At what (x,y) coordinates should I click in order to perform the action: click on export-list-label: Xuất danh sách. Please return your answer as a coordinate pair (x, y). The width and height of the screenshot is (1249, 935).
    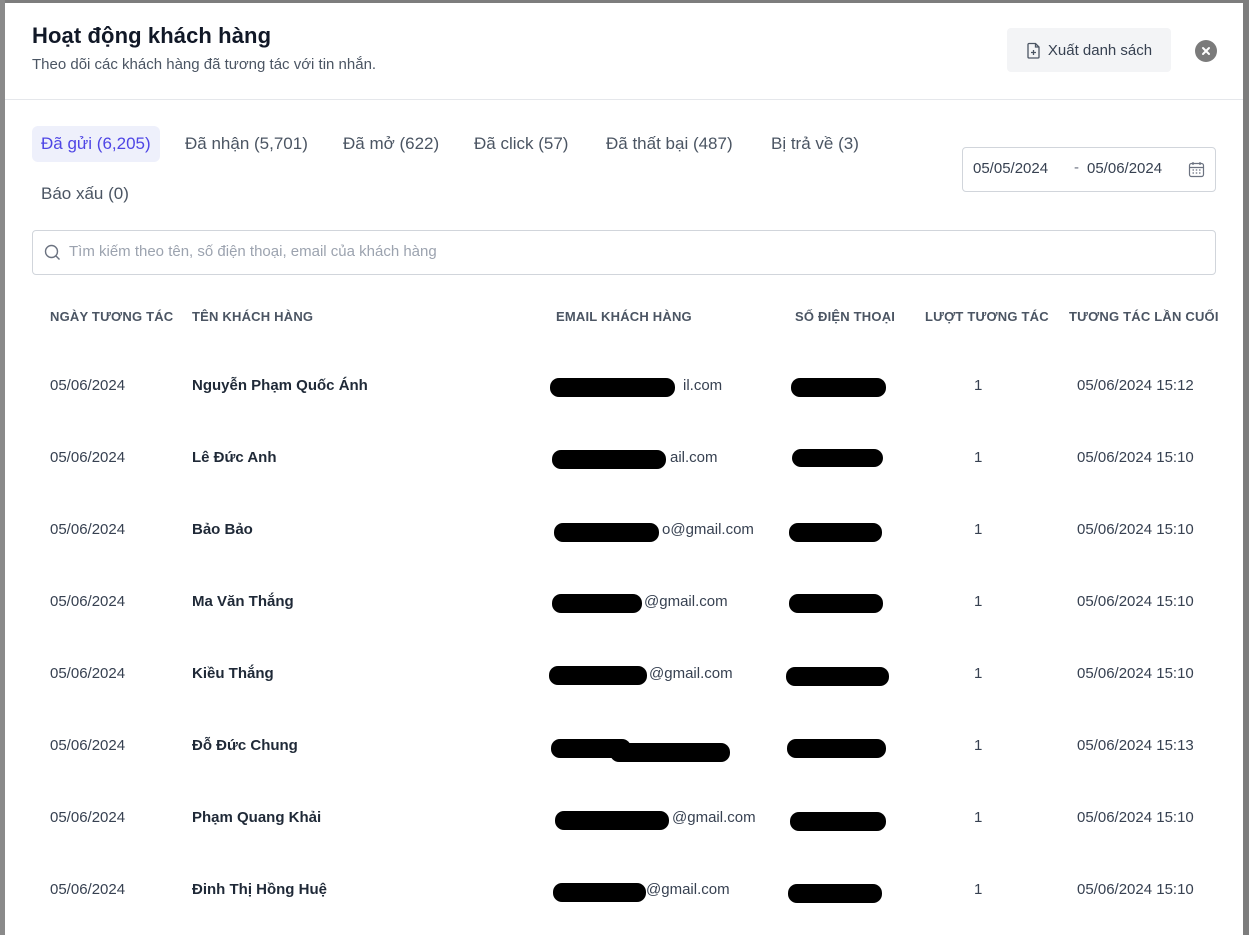
    Looking at the image, I should click on (1100, 50).